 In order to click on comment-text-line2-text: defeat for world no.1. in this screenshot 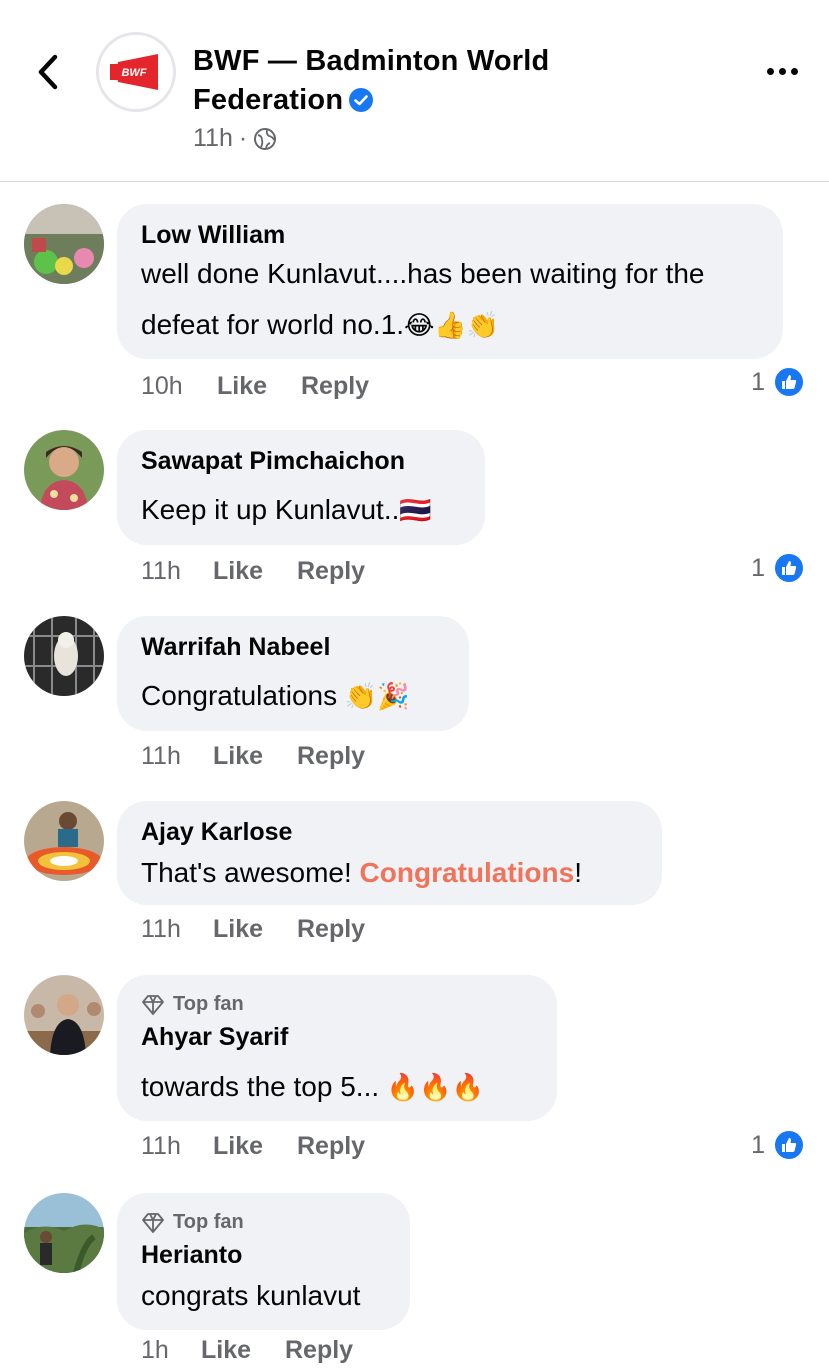, I will do `click(273, 324)`.